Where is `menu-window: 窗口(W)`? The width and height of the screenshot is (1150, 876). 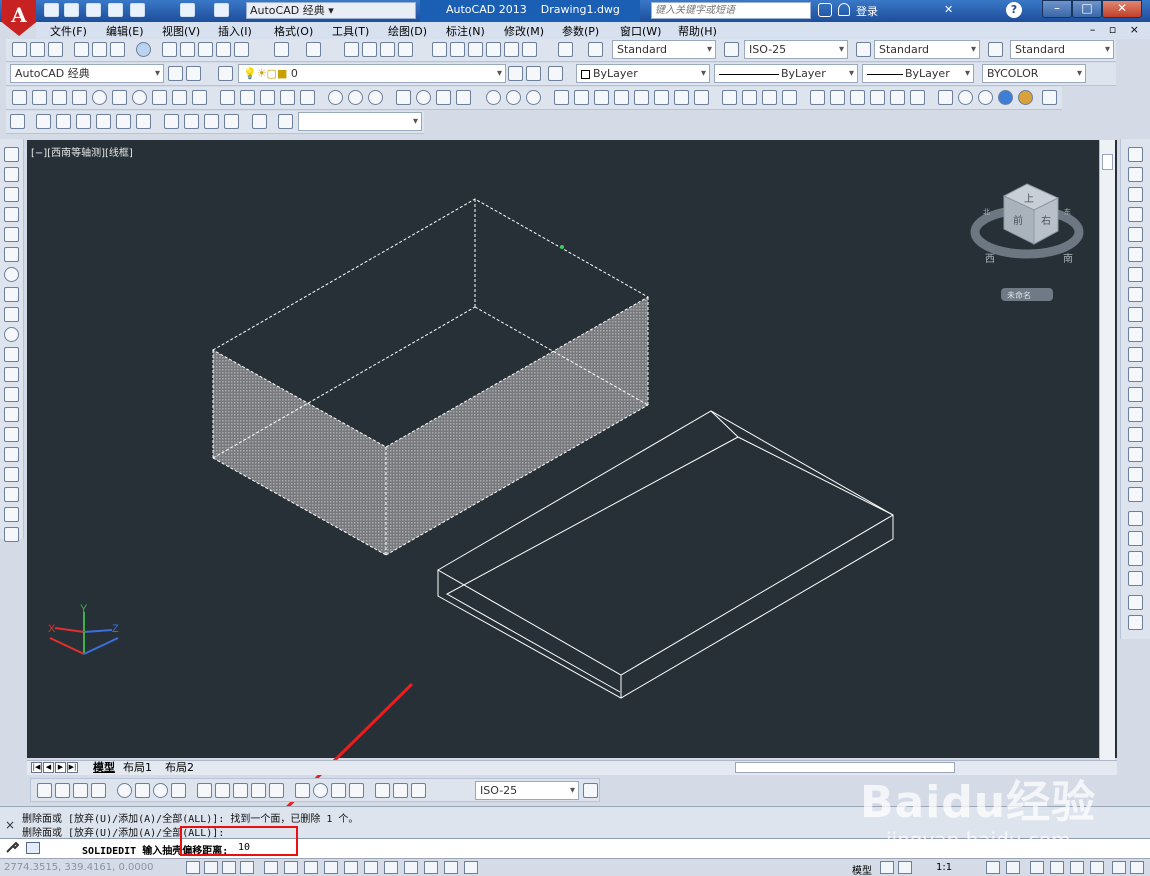
menu-window: 窗口(W) is located at coordinates (640, 31).